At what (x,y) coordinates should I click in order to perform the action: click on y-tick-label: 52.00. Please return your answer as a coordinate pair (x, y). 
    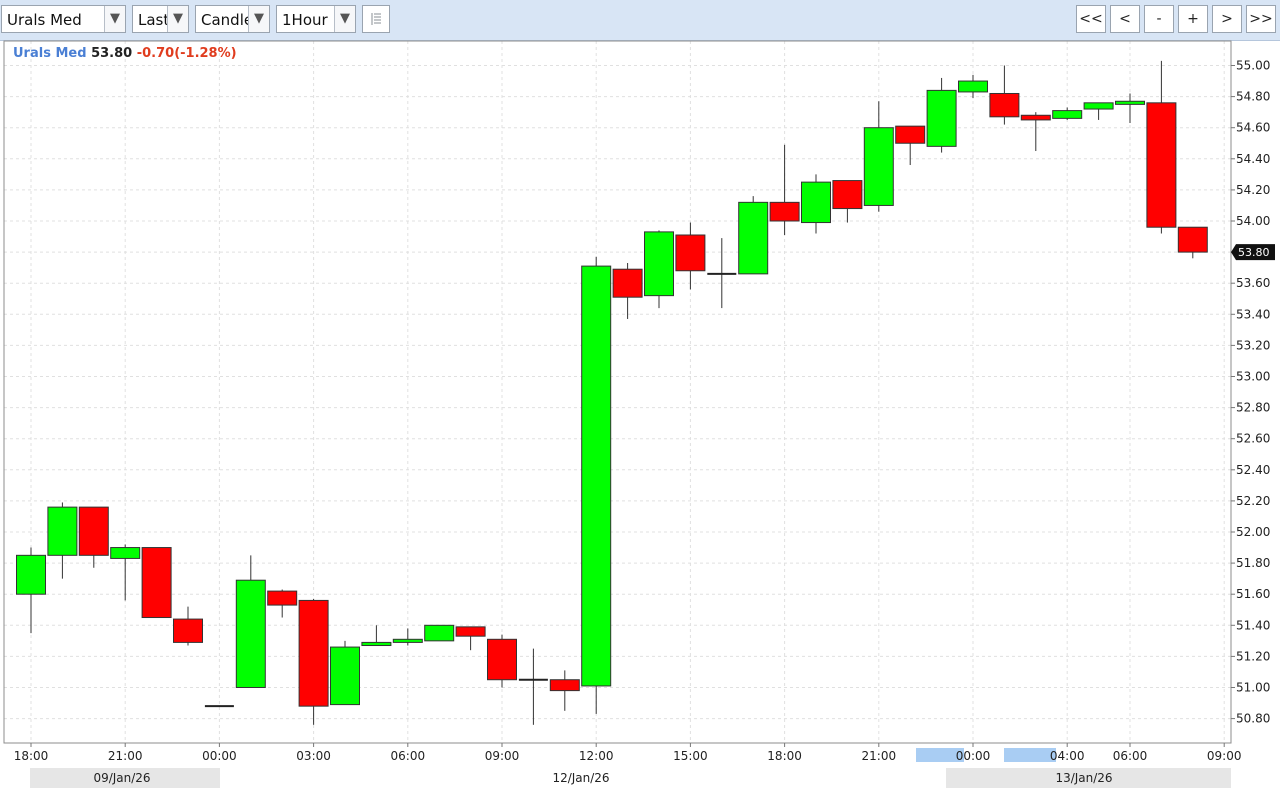
    Looking at the image, I should click on (1253, 532).